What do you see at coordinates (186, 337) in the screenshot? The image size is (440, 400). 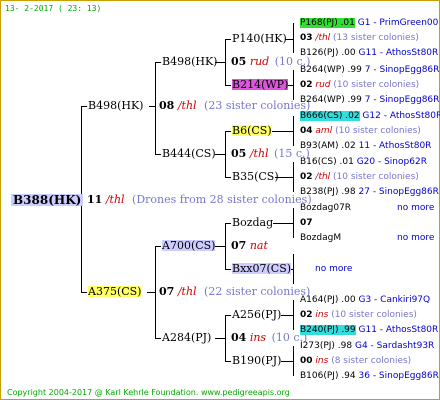 I see `gen3-queen-4: A284(PJ)` at bounding box center [186, 337].